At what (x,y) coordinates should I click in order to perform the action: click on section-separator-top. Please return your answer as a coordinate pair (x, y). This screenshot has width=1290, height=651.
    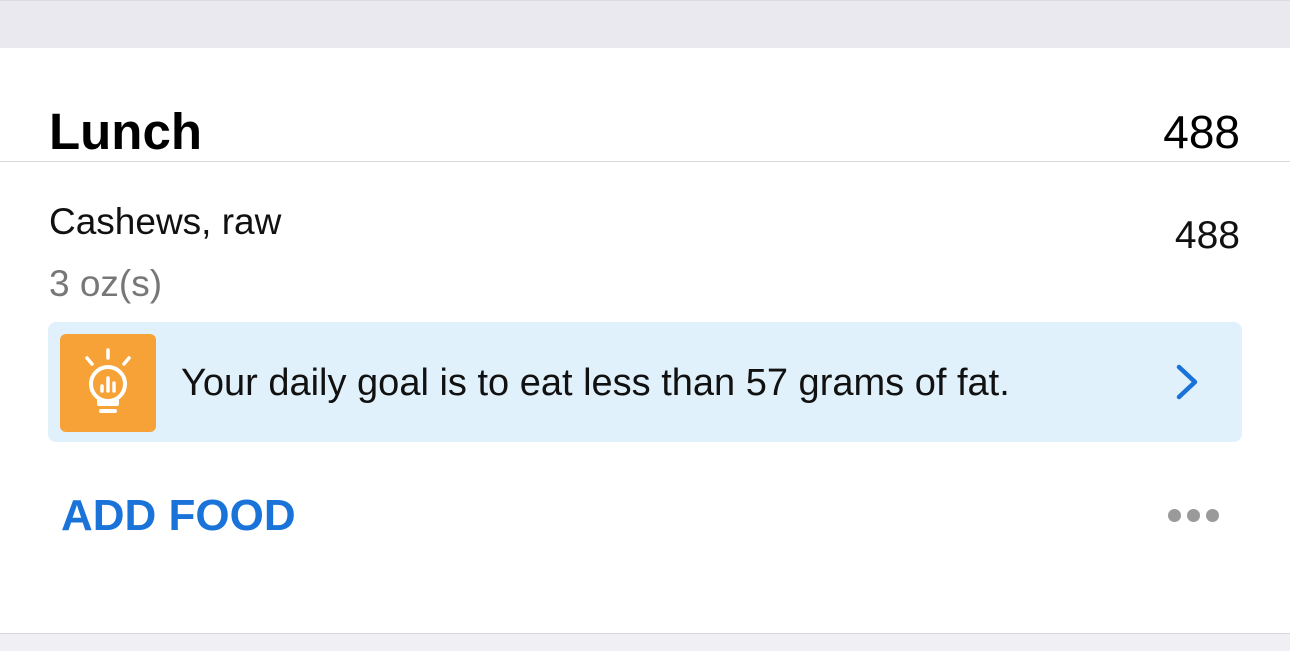
    Looking at the image, I should click on (645, 24).